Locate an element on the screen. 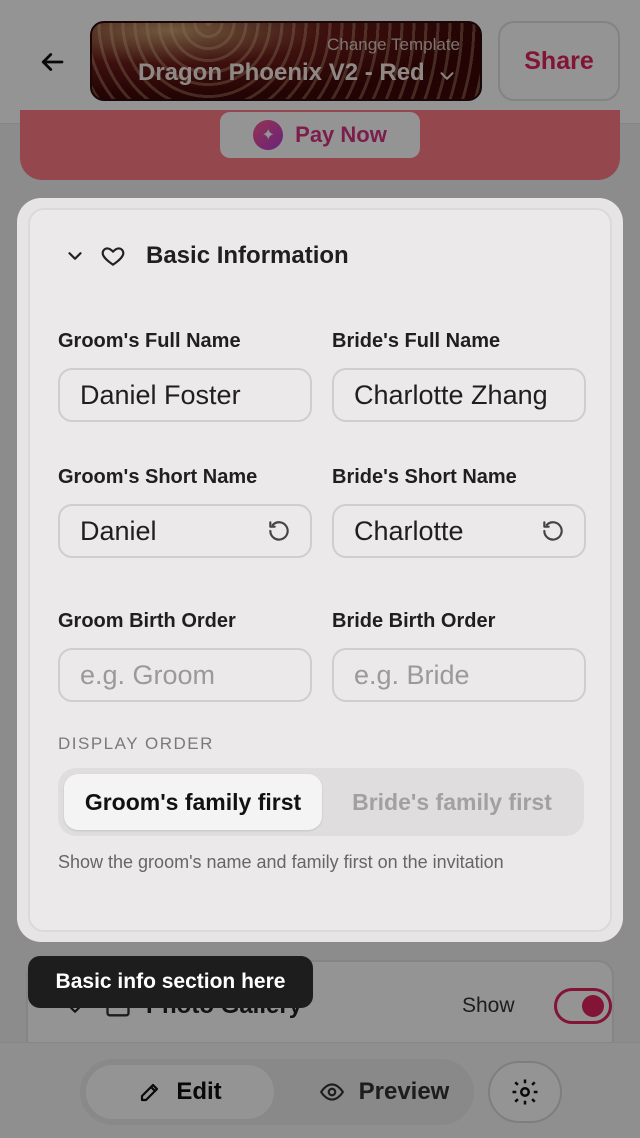  share-button: Share is located at coordinates (559, 61).